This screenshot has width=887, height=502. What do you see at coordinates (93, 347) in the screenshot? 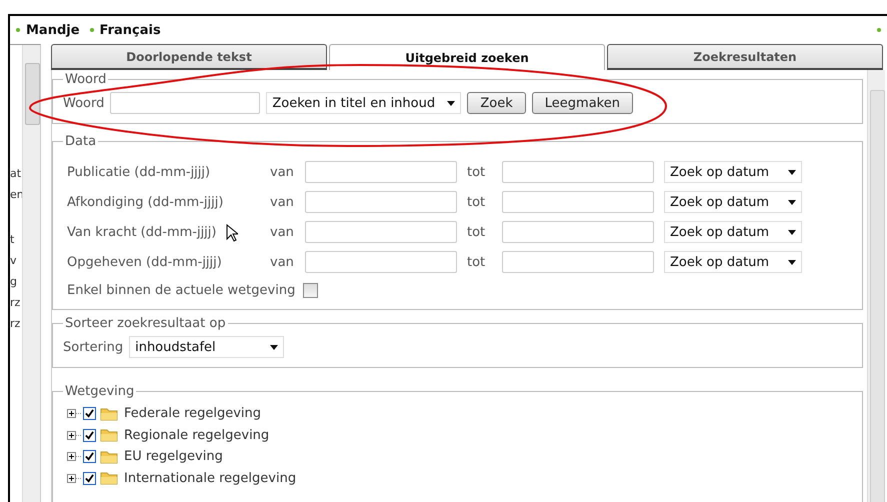
I see `field-label: Sortering` at bounding box center [93, 347].